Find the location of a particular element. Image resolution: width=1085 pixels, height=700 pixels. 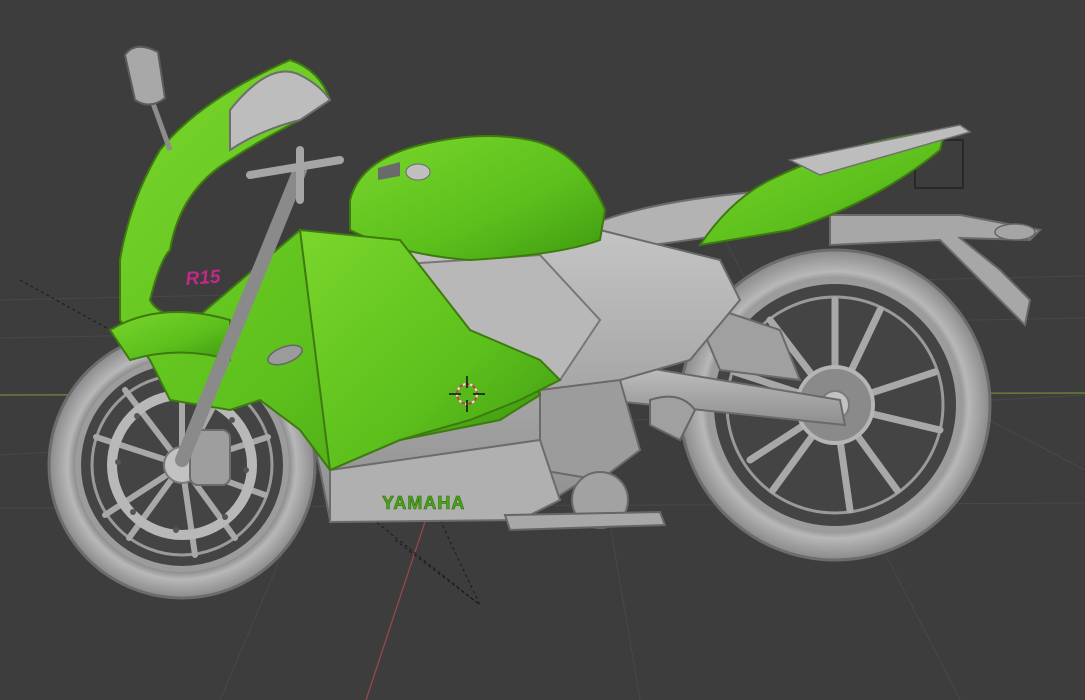

foot-peg is located at coordinates (585, 521).